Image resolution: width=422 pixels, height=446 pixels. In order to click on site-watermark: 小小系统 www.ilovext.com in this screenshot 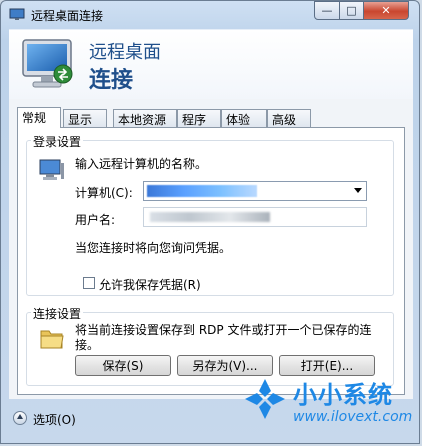, I will do `click(330, 407)`.